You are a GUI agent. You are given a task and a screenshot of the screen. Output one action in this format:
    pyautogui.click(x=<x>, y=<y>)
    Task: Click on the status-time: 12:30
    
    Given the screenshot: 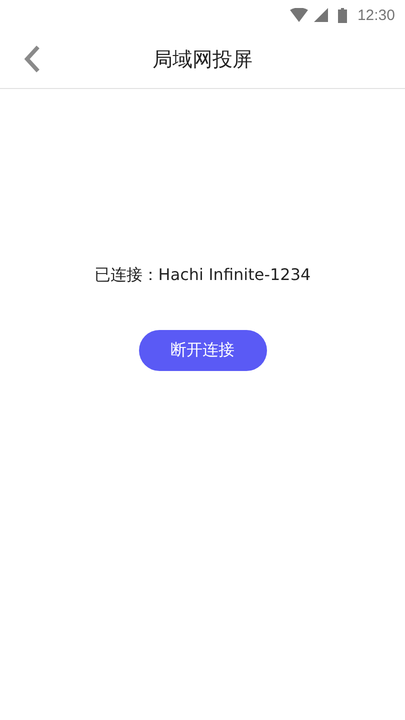 What is the action you would take?
    pyautogui.click(x=376, y=15)
    